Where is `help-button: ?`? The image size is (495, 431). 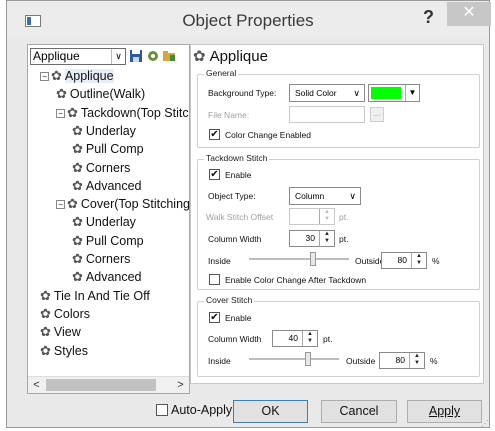 help-button: ? is located at coordinates (428, 17).